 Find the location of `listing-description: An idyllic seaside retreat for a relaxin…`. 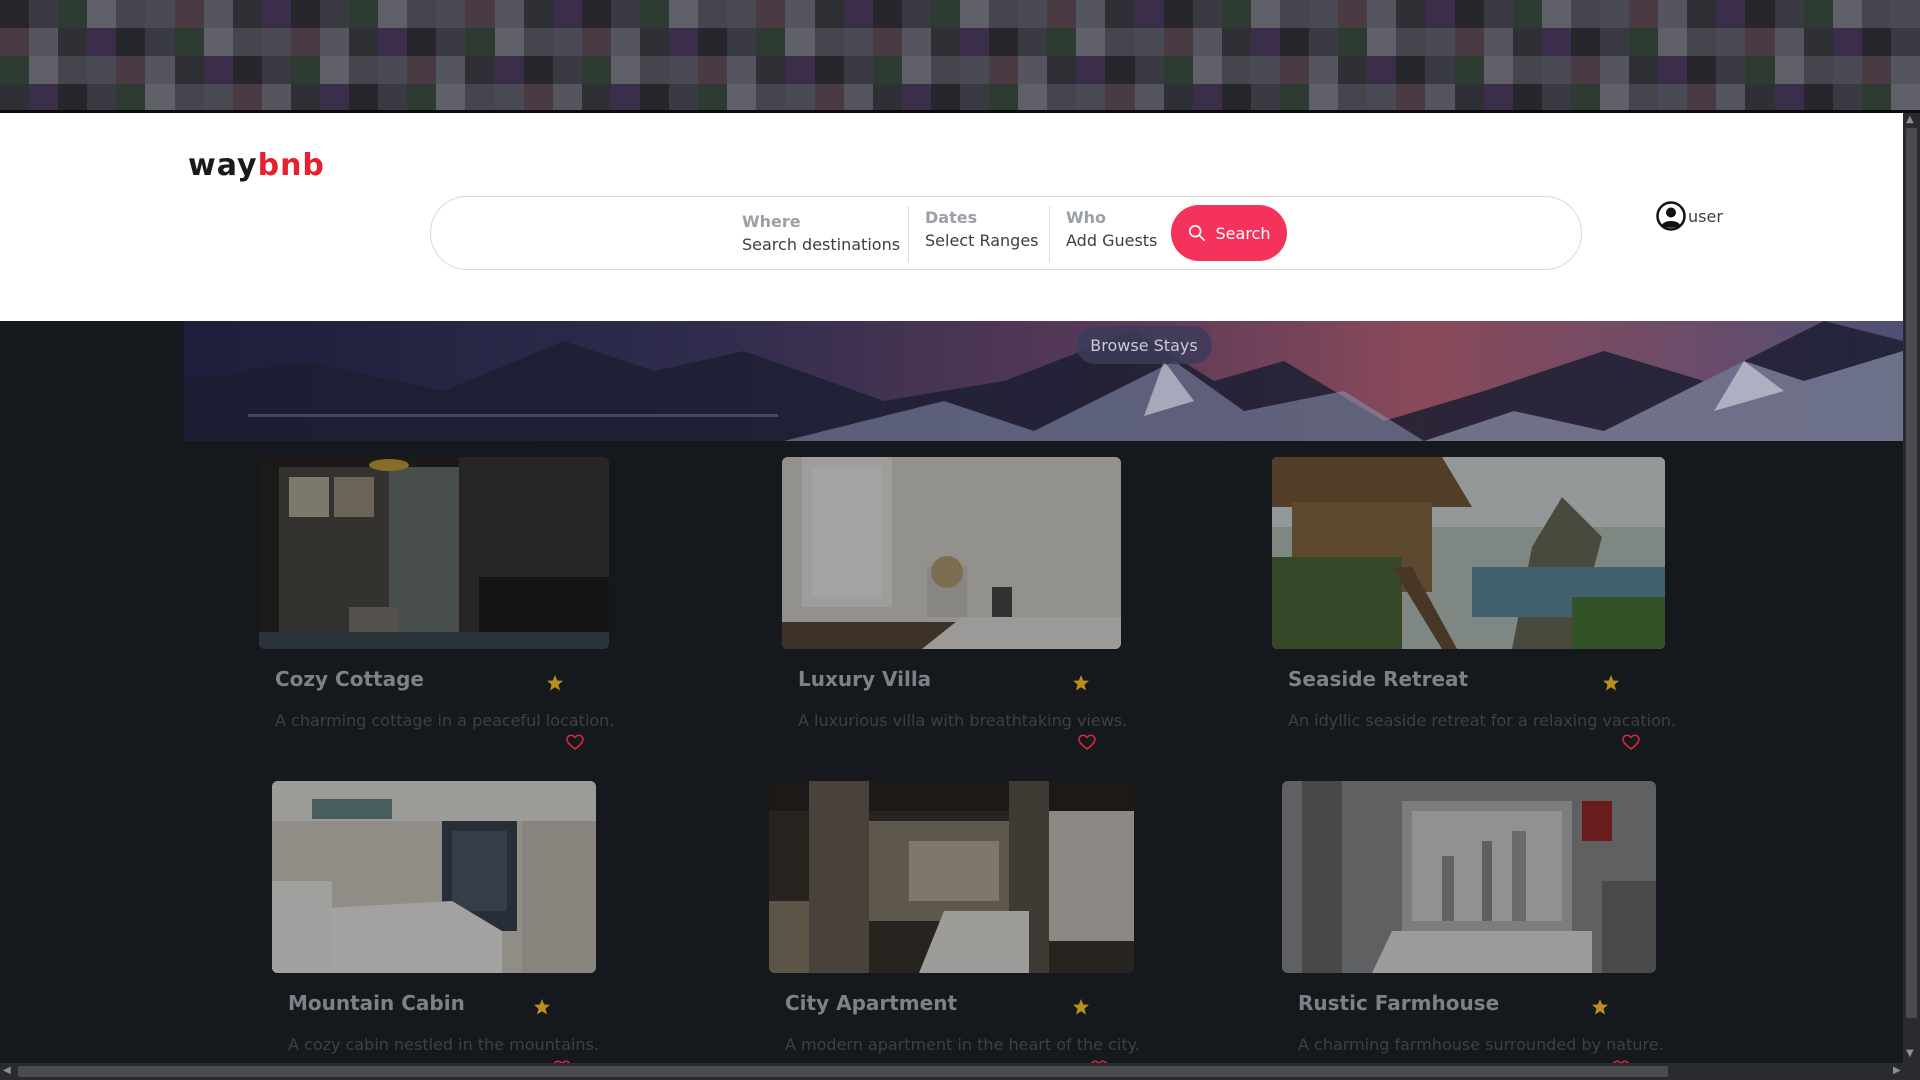

listing-description: An idyllic seaside retreat for a relaxin… is located at coordinates (1482, 720).